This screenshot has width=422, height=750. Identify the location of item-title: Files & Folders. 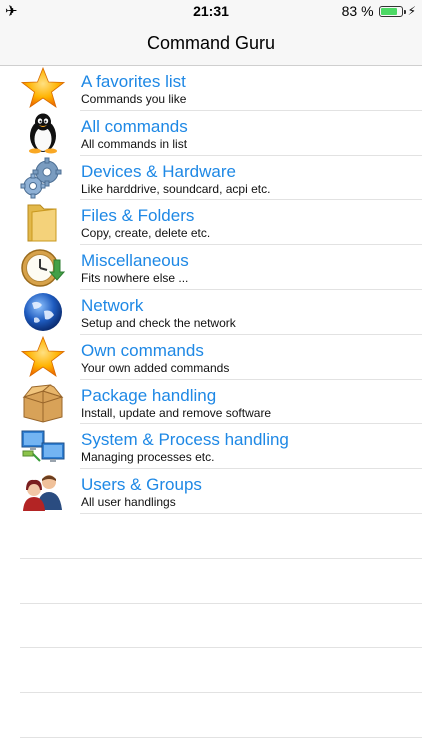
(138, 216).